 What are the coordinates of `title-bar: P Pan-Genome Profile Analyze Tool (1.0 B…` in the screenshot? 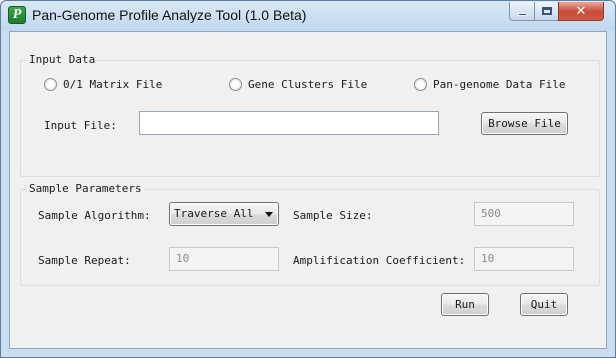 It's located at (308, 16).